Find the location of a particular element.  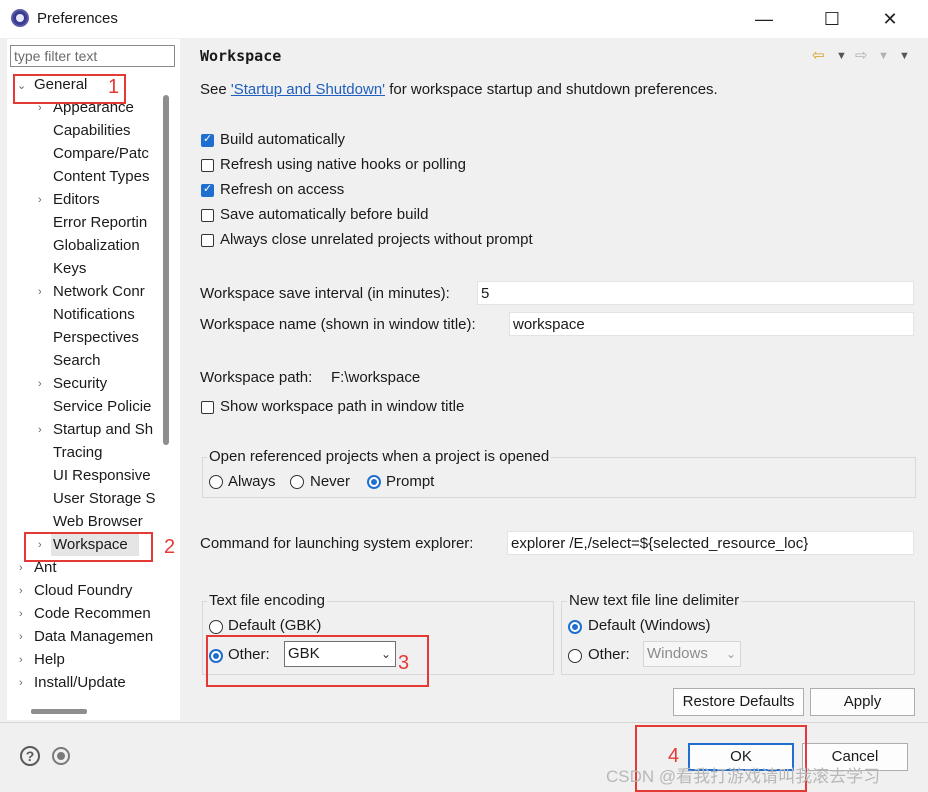

filter-input is located at coordinates (92, 56).